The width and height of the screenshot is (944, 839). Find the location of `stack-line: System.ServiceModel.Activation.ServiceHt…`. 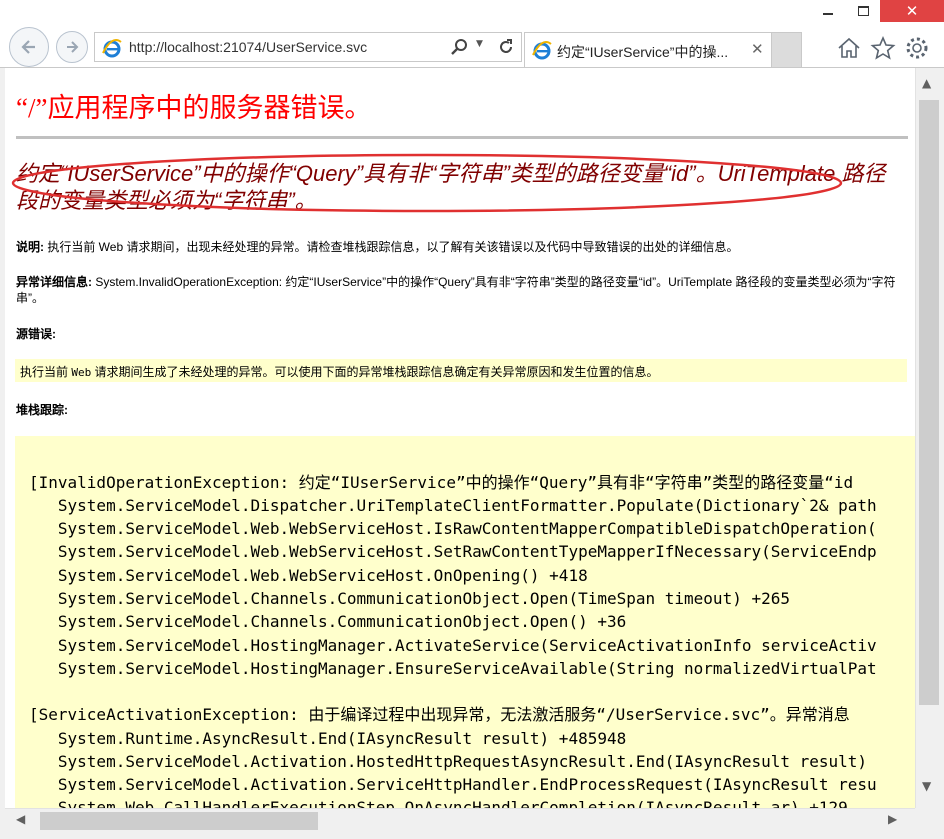

stack-line: System.ServiceModel.Activation.ServiceHt… is located at coordinates (453, 784).